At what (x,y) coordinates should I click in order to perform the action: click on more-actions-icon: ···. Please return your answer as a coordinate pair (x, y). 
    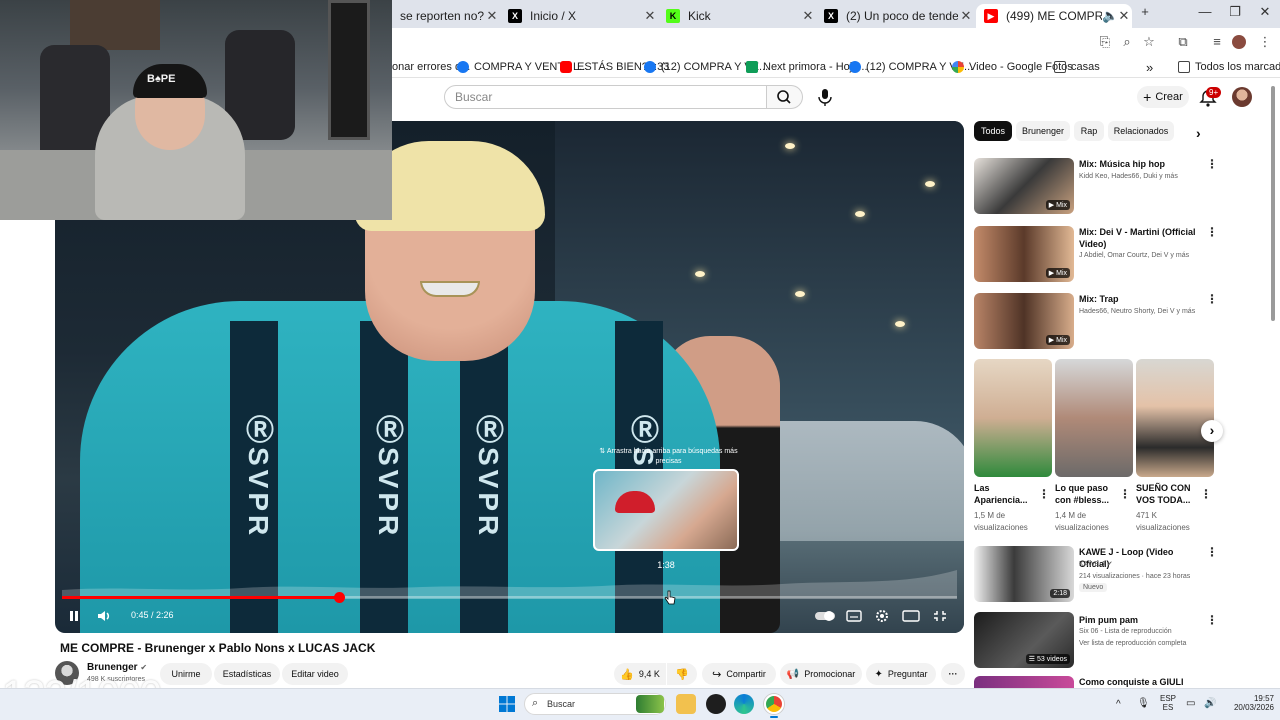
    Looking at the image, I should click on (953, 674).